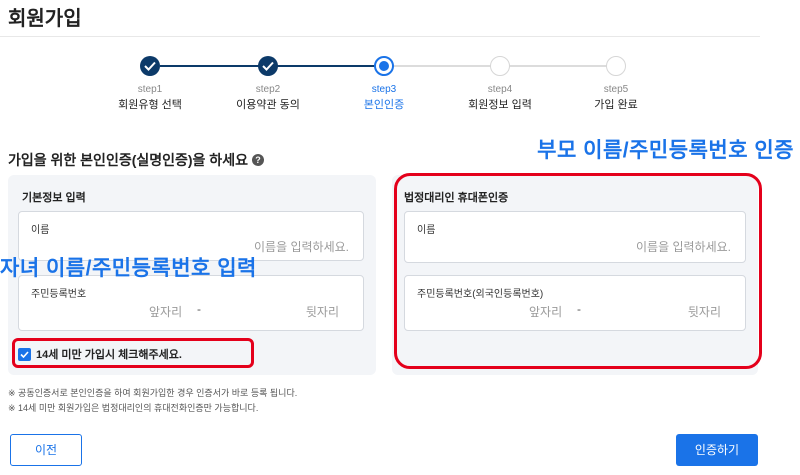 The height and width of the screenshot is (475, 800). Describe the element at coordinates (380, 36) in the screenshot. I see `title-divider` at that location.